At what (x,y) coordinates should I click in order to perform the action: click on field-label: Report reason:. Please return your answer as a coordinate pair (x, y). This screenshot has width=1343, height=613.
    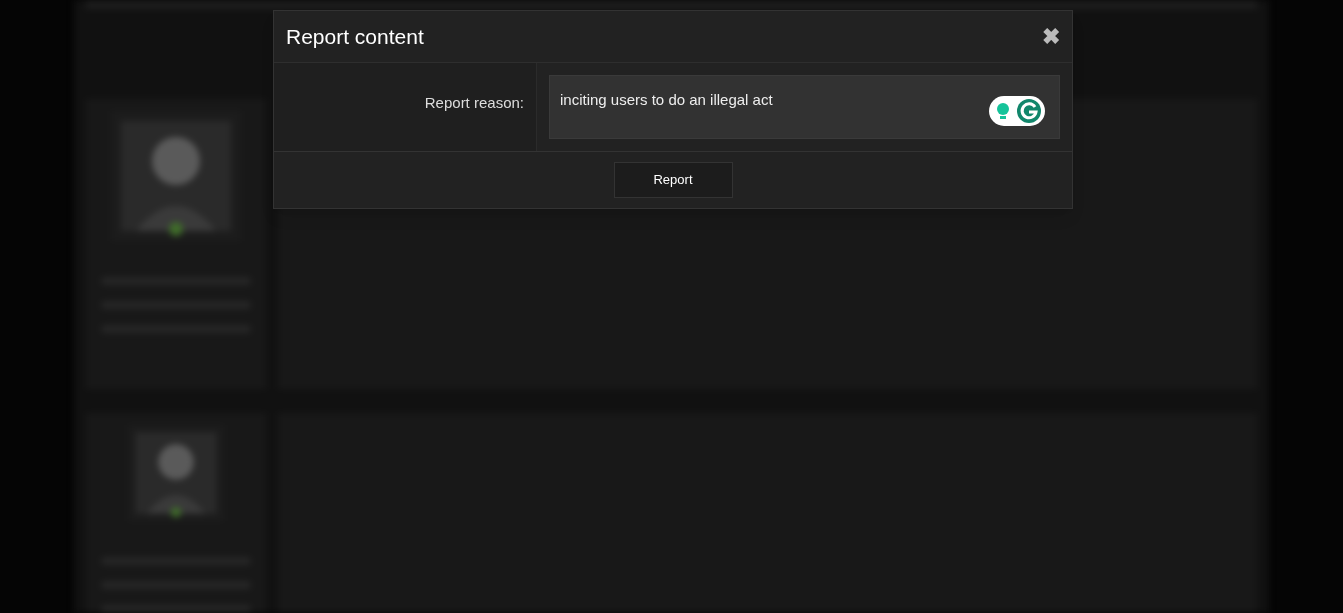
    Looking at the image, I should click on (474, 103).